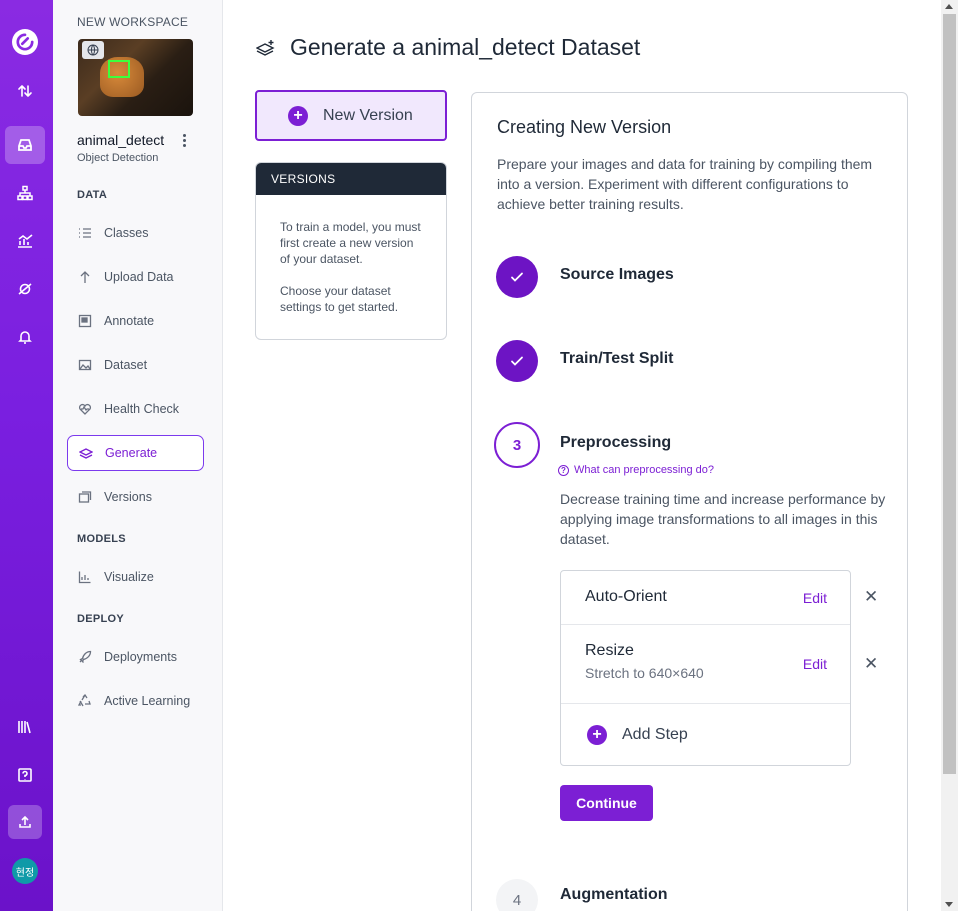 The width and height of the screenshot is (958, 911). Describe the element at coordinates (705, 734) in the screenshot. I see `add-step-row: + Add Step` at that location.